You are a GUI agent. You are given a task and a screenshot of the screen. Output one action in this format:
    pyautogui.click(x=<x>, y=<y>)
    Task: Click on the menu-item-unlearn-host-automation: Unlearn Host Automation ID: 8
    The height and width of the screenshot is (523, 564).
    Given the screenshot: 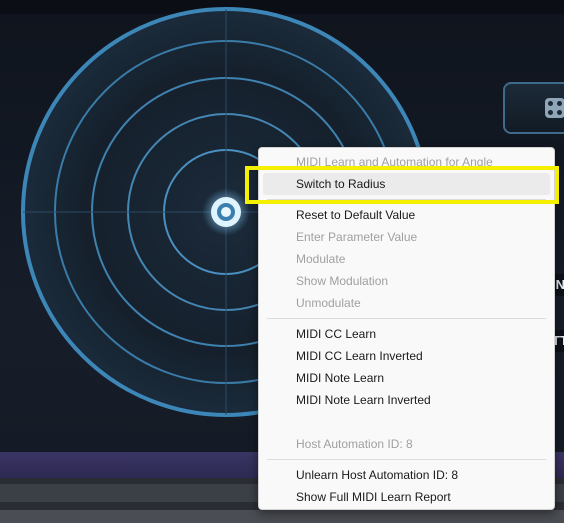 What is the action you would take?
    pyautogui.click(x=406, y=475)
    